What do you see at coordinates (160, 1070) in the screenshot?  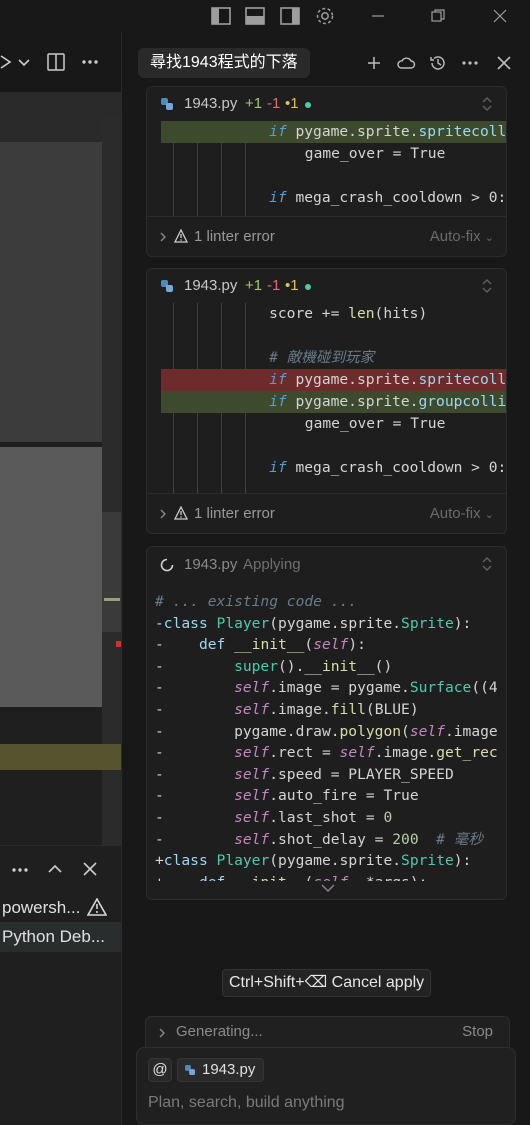 I see `mention-button: @` at bounding box center [160, 1070].